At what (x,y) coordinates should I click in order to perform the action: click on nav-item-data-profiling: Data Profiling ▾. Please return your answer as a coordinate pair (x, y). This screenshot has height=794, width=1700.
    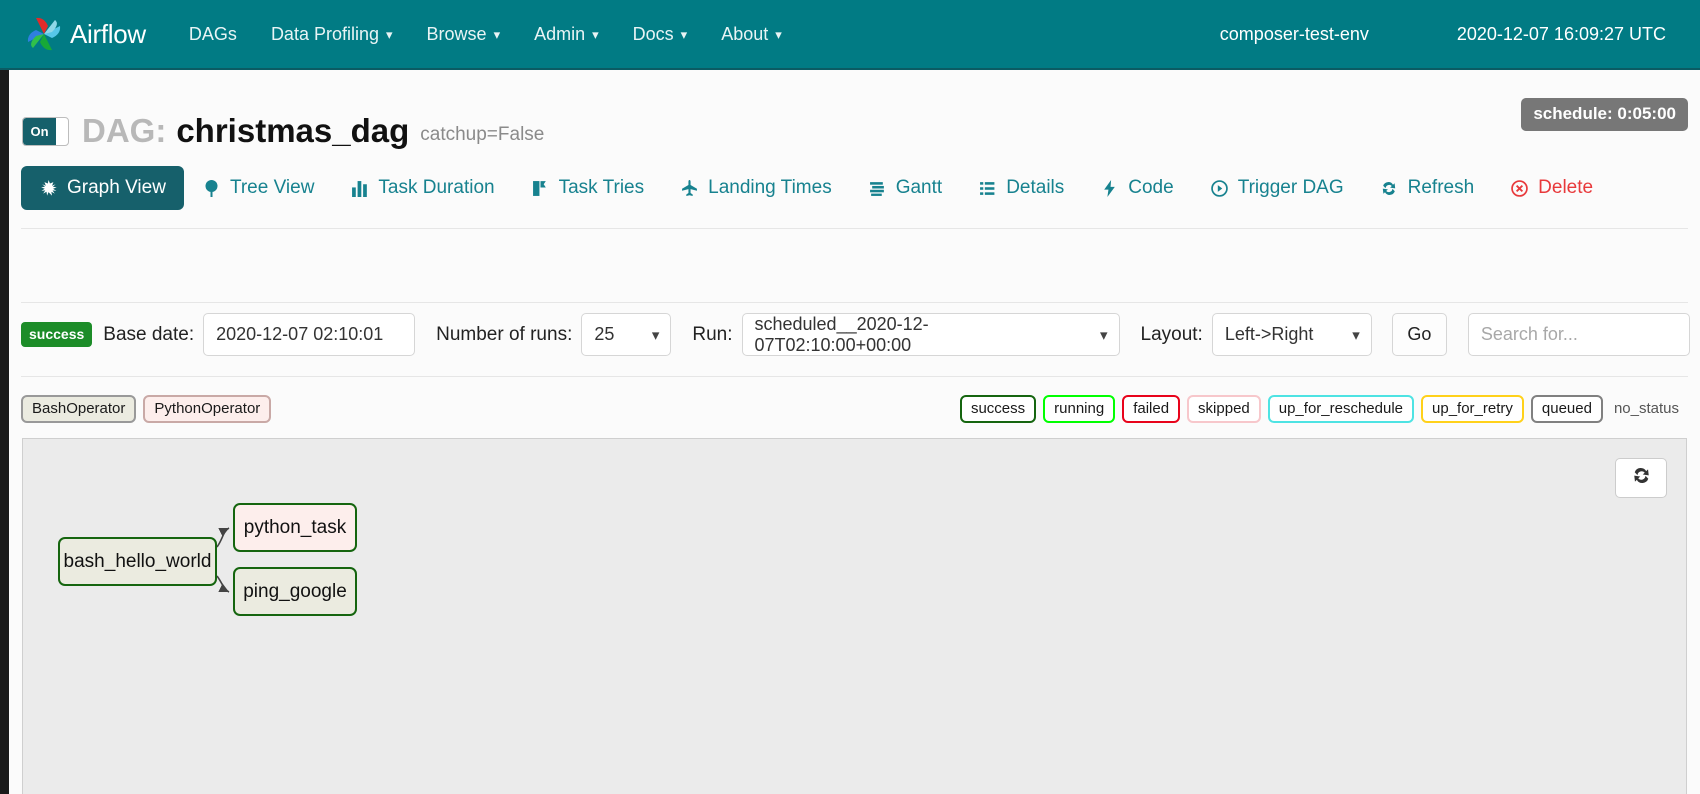
    Looking at the image, I should click on (332, 34).